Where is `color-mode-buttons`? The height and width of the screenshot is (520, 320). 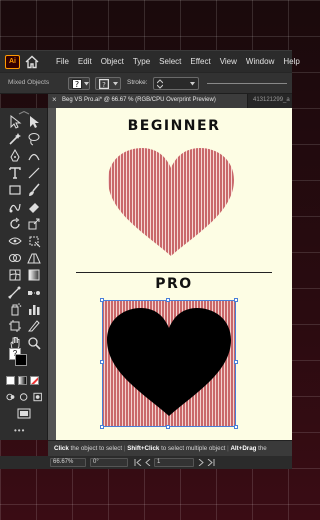 color-mode-buttons is located at coordinates (24, 381).